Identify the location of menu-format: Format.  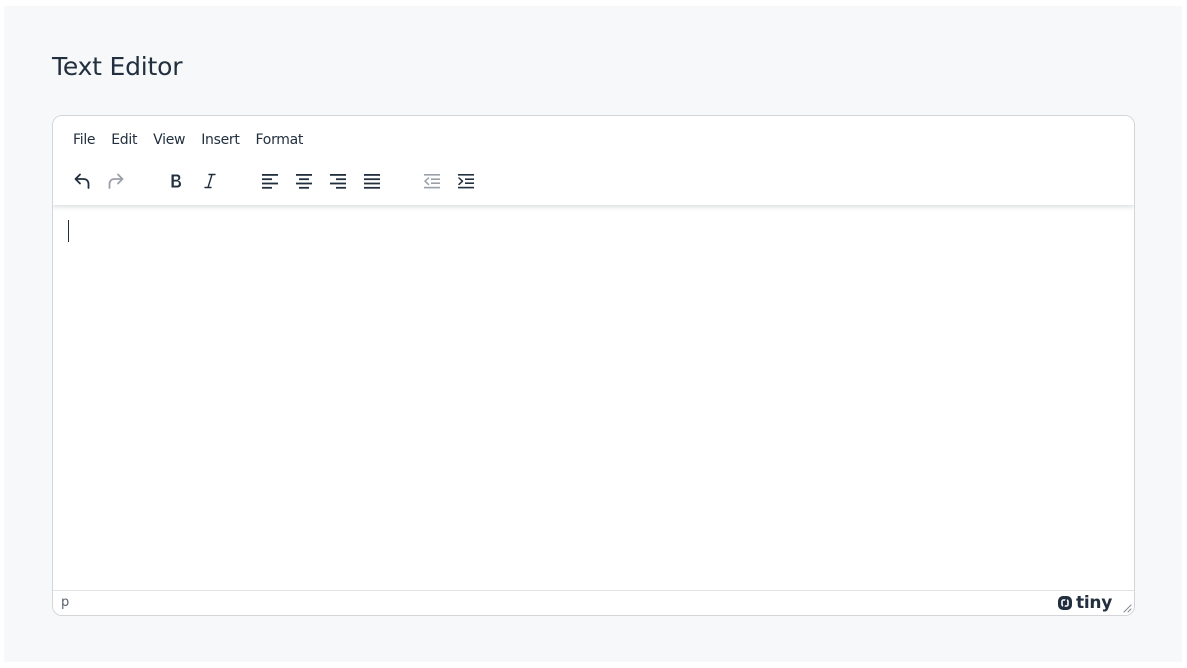
(280, 140).